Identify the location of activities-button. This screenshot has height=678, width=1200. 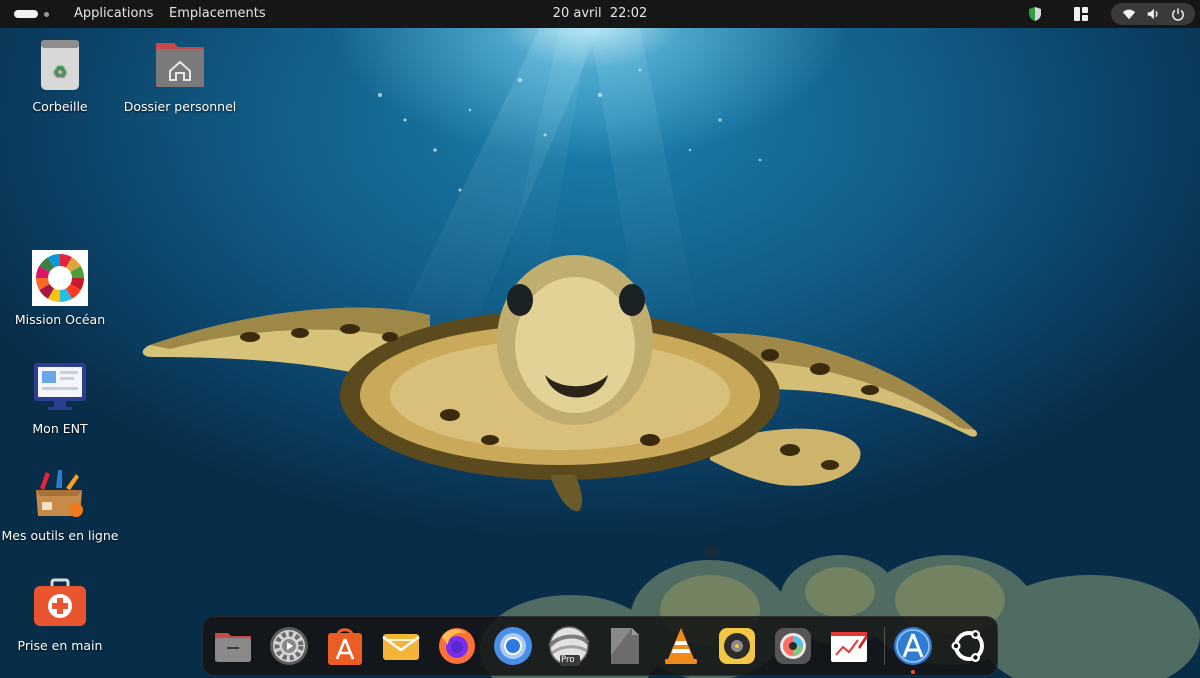
(33, 14).